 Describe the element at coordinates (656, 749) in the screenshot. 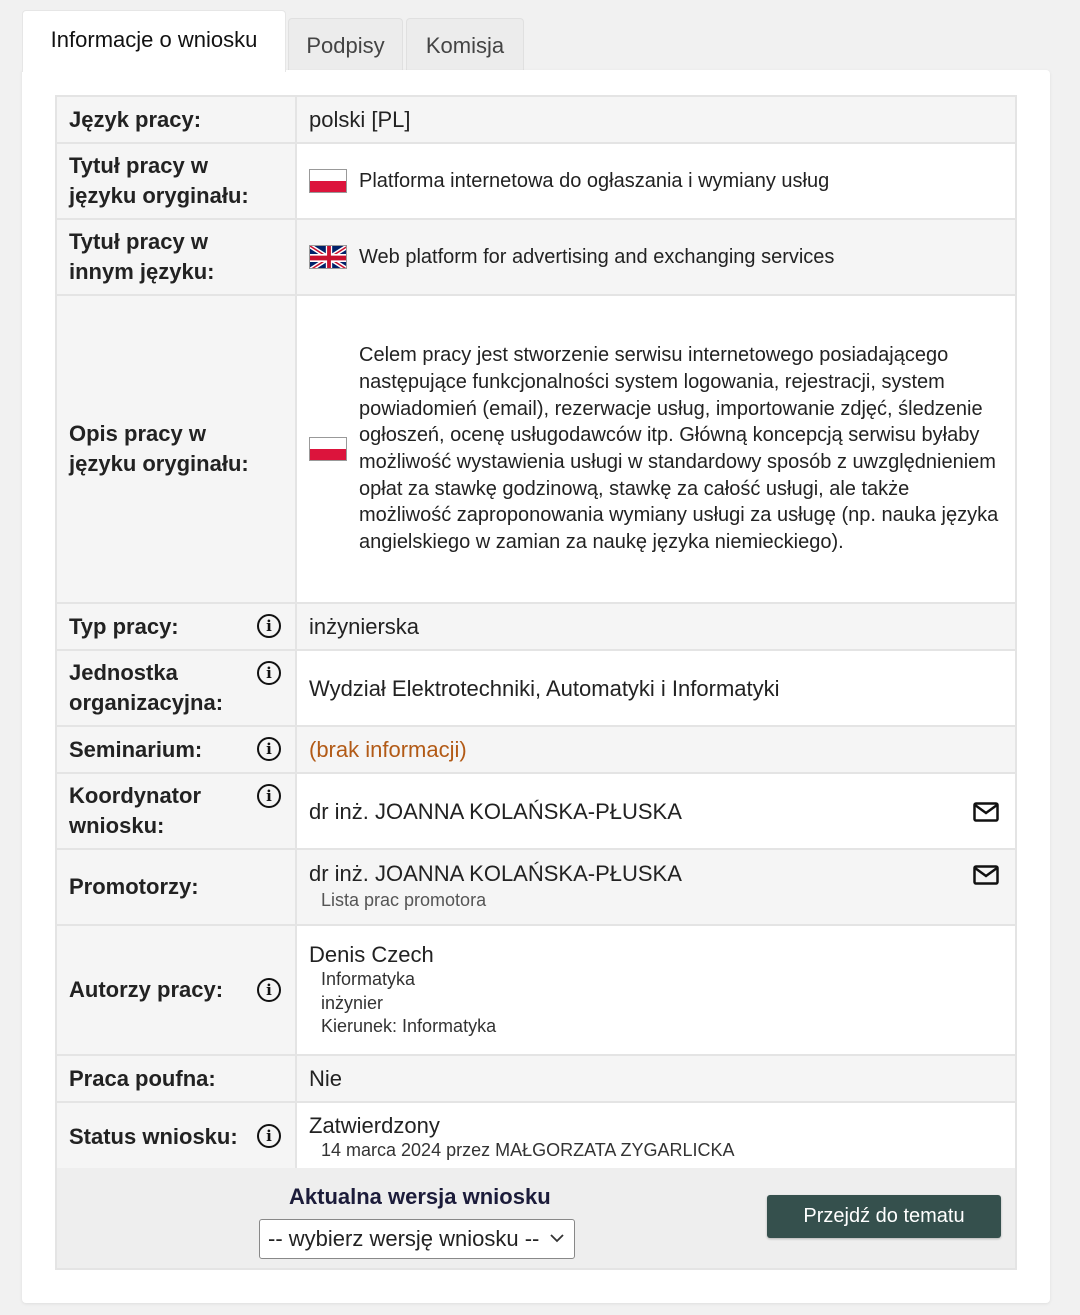

I see `value-seminarium: (brak informacji)` at that location.